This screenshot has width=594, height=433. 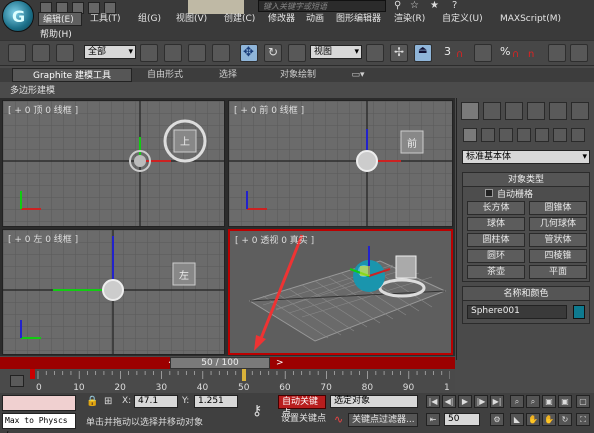 I want to click on menu-help: 帮助(H), so click(x=56, y=33).